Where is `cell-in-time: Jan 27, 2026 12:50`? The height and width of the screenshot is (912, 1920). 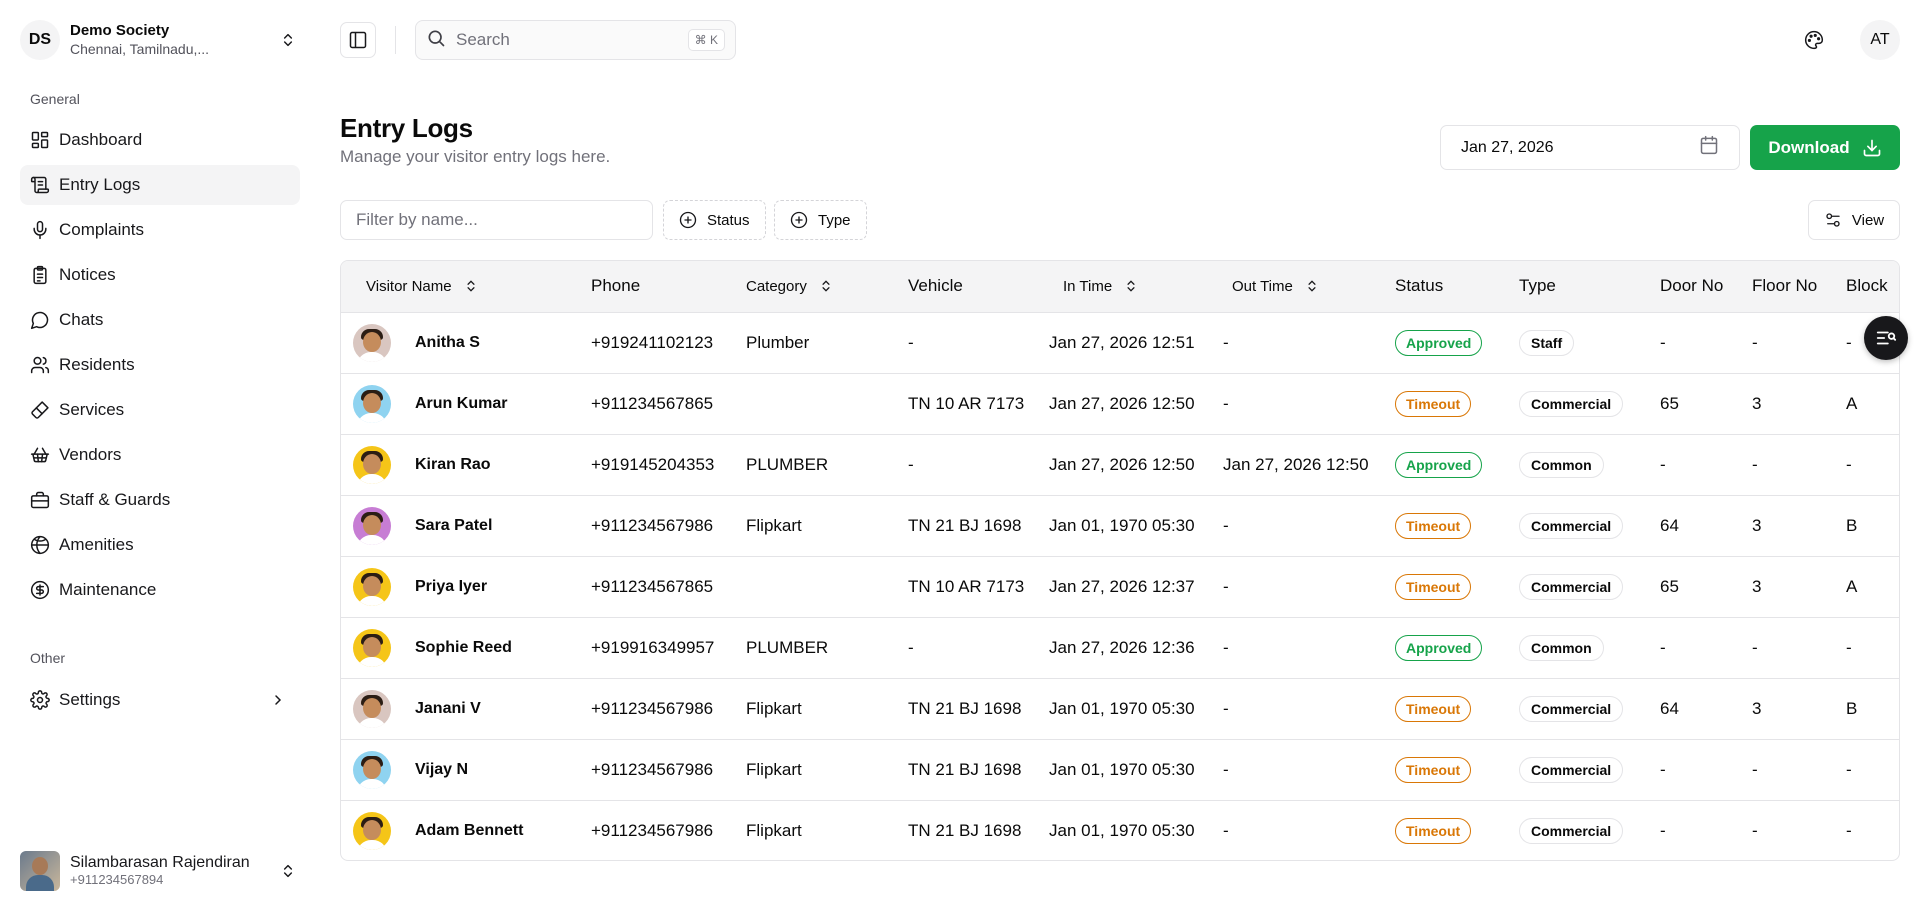 cell-in-time: Jan 27, 2026 12:50 is located at coordinates (1123, 465).